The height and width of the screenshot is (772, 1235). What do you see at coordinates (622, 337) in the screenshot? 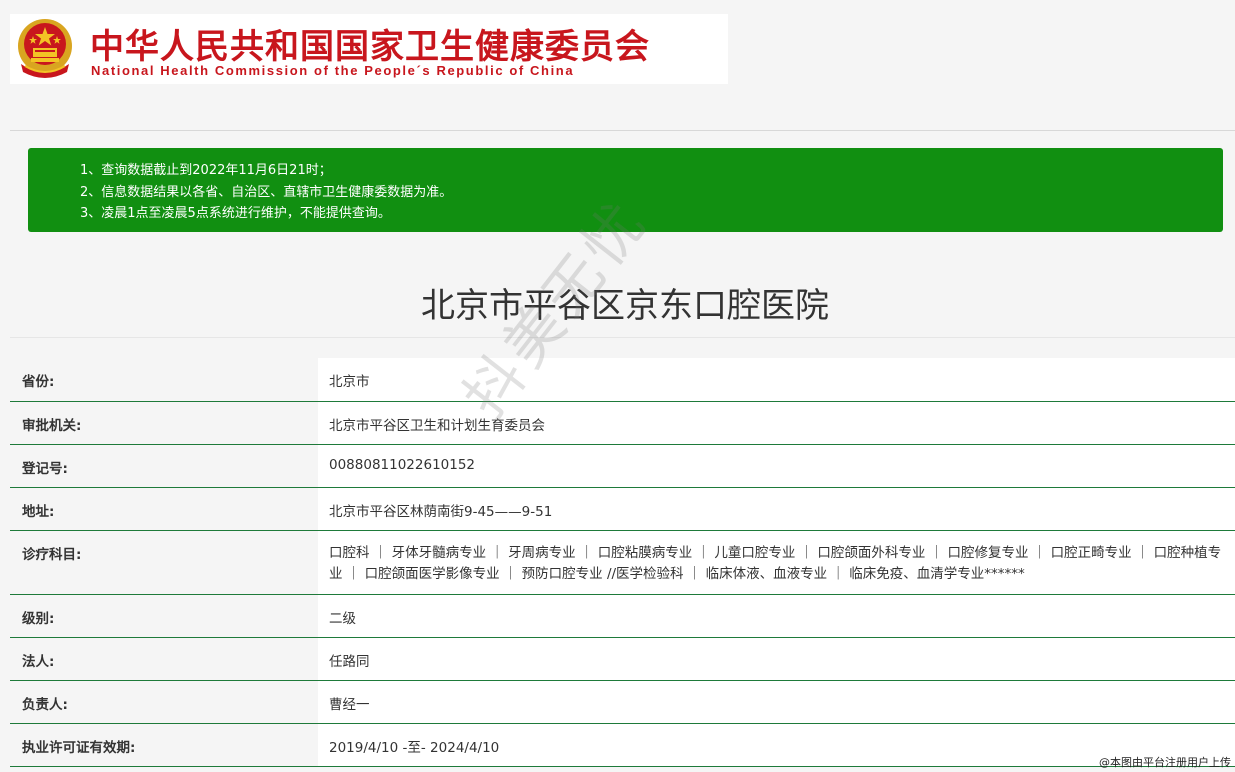
I see `title-divider` at bounding box center [622, 337].